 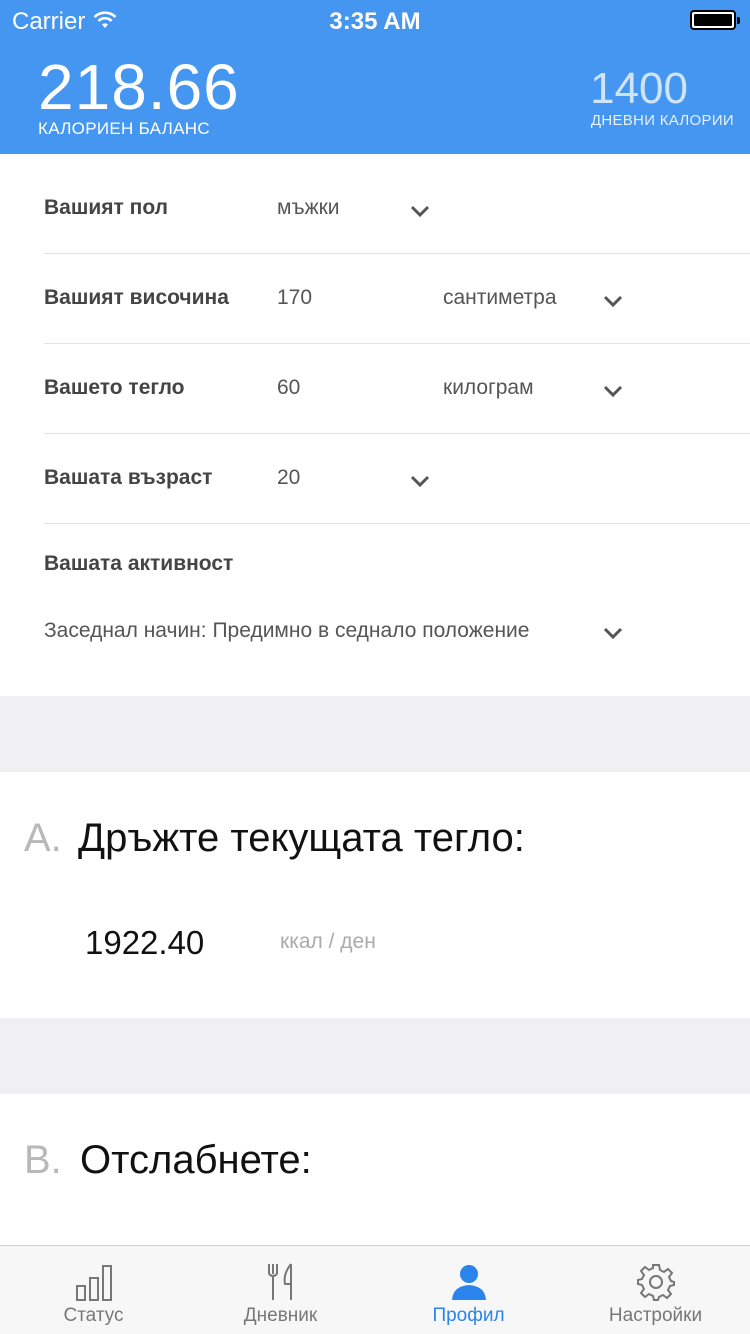 I want to click on tab-profile: Профил, so click(x=468, y=1290).